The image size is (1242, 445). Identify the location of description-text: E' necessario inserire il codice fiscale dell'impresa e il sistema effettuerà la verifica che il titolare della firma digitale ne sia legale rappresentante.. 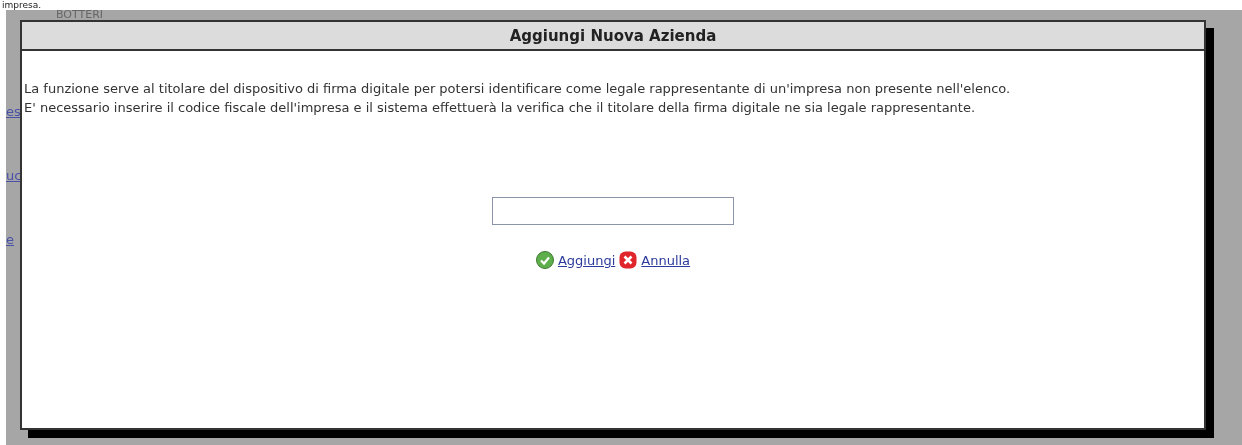
(500, 108).